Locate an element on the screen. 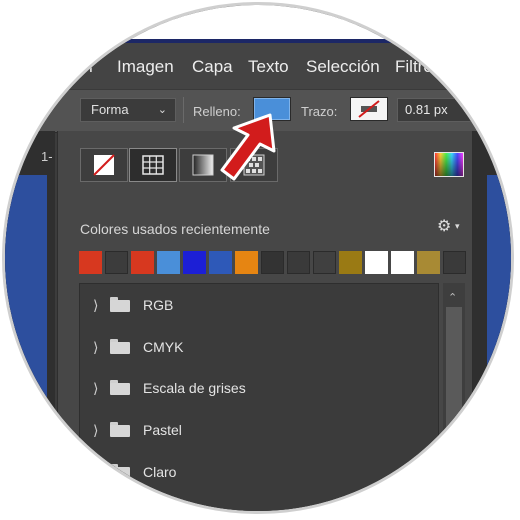 The width and height of the screenshot is (520, 520). mode-select: Forma ⌄ is located at coordinates (128, 110).